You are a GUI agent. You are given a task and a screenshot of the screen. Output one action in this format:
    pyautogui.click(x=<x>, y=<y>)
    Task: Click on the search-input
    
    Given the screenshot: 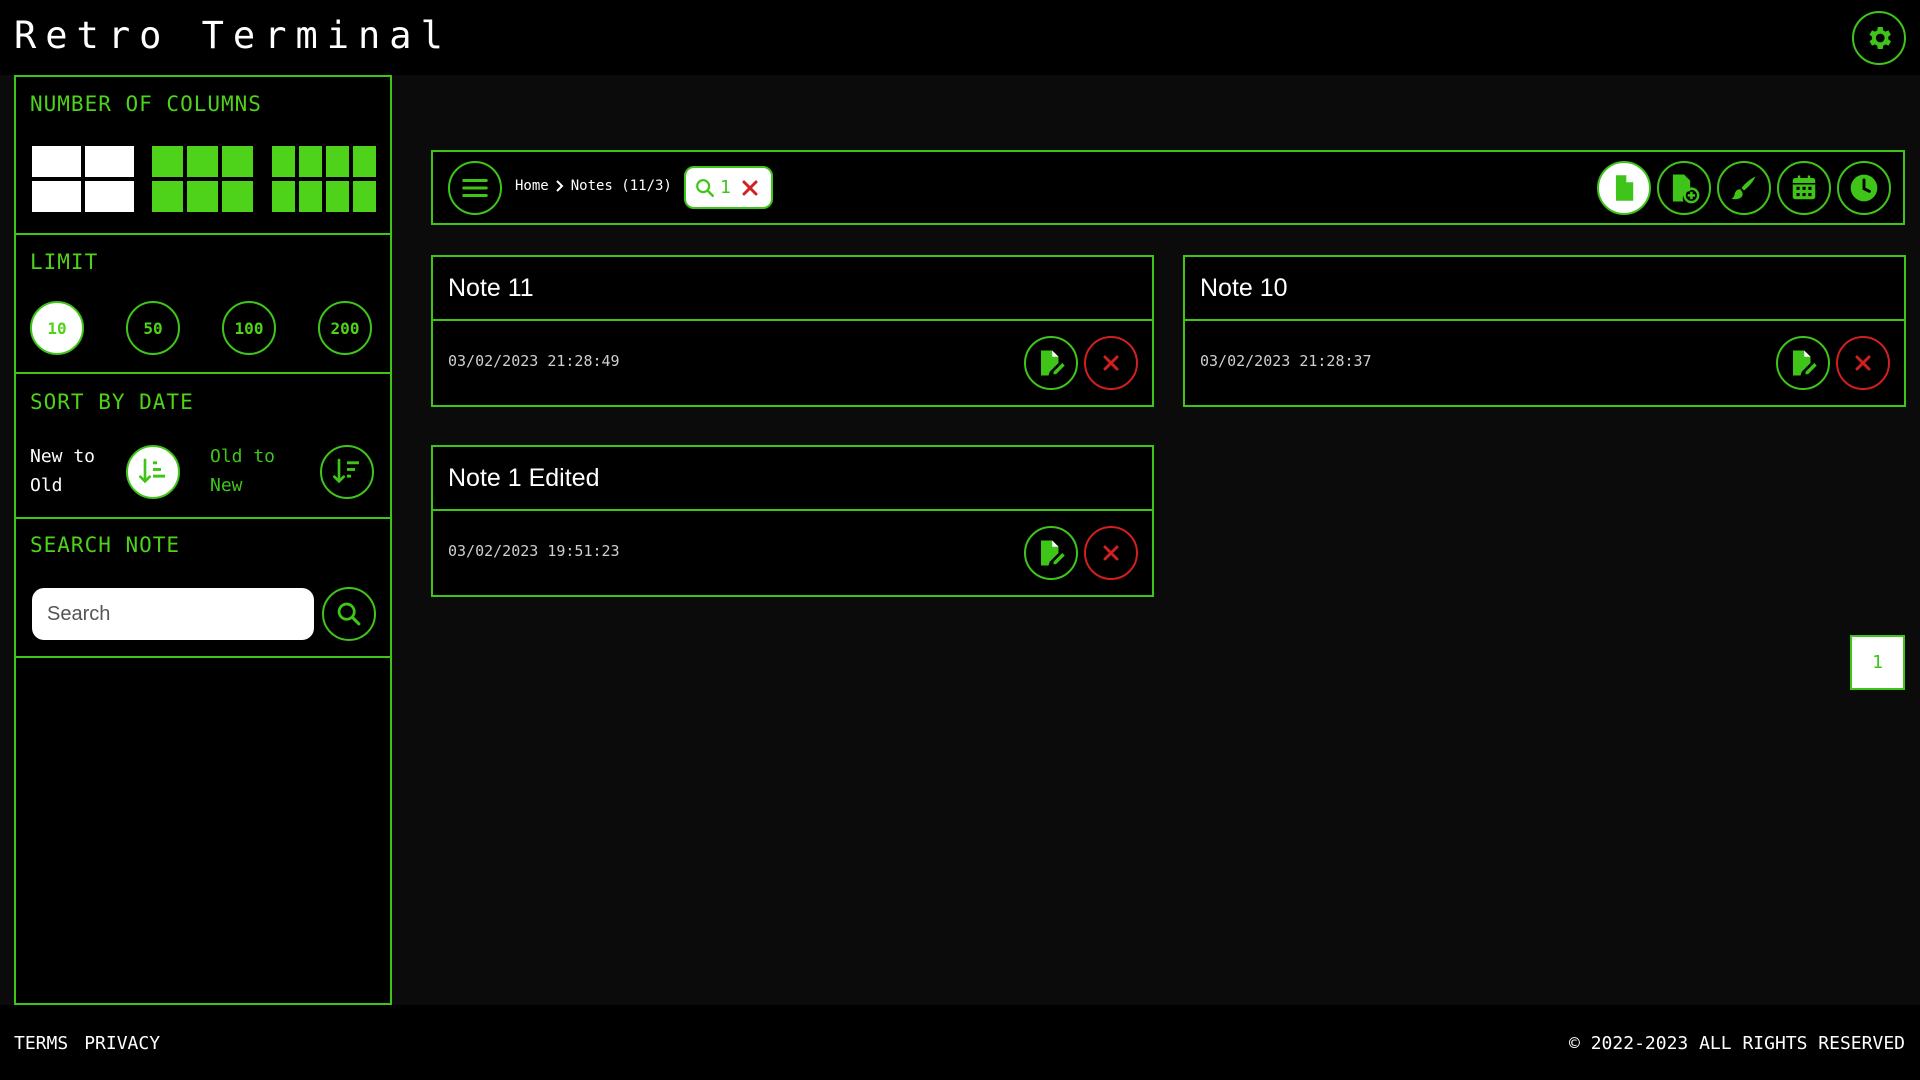 What is the action you would take?
    pyautogui.click(x=173, y=614)
    